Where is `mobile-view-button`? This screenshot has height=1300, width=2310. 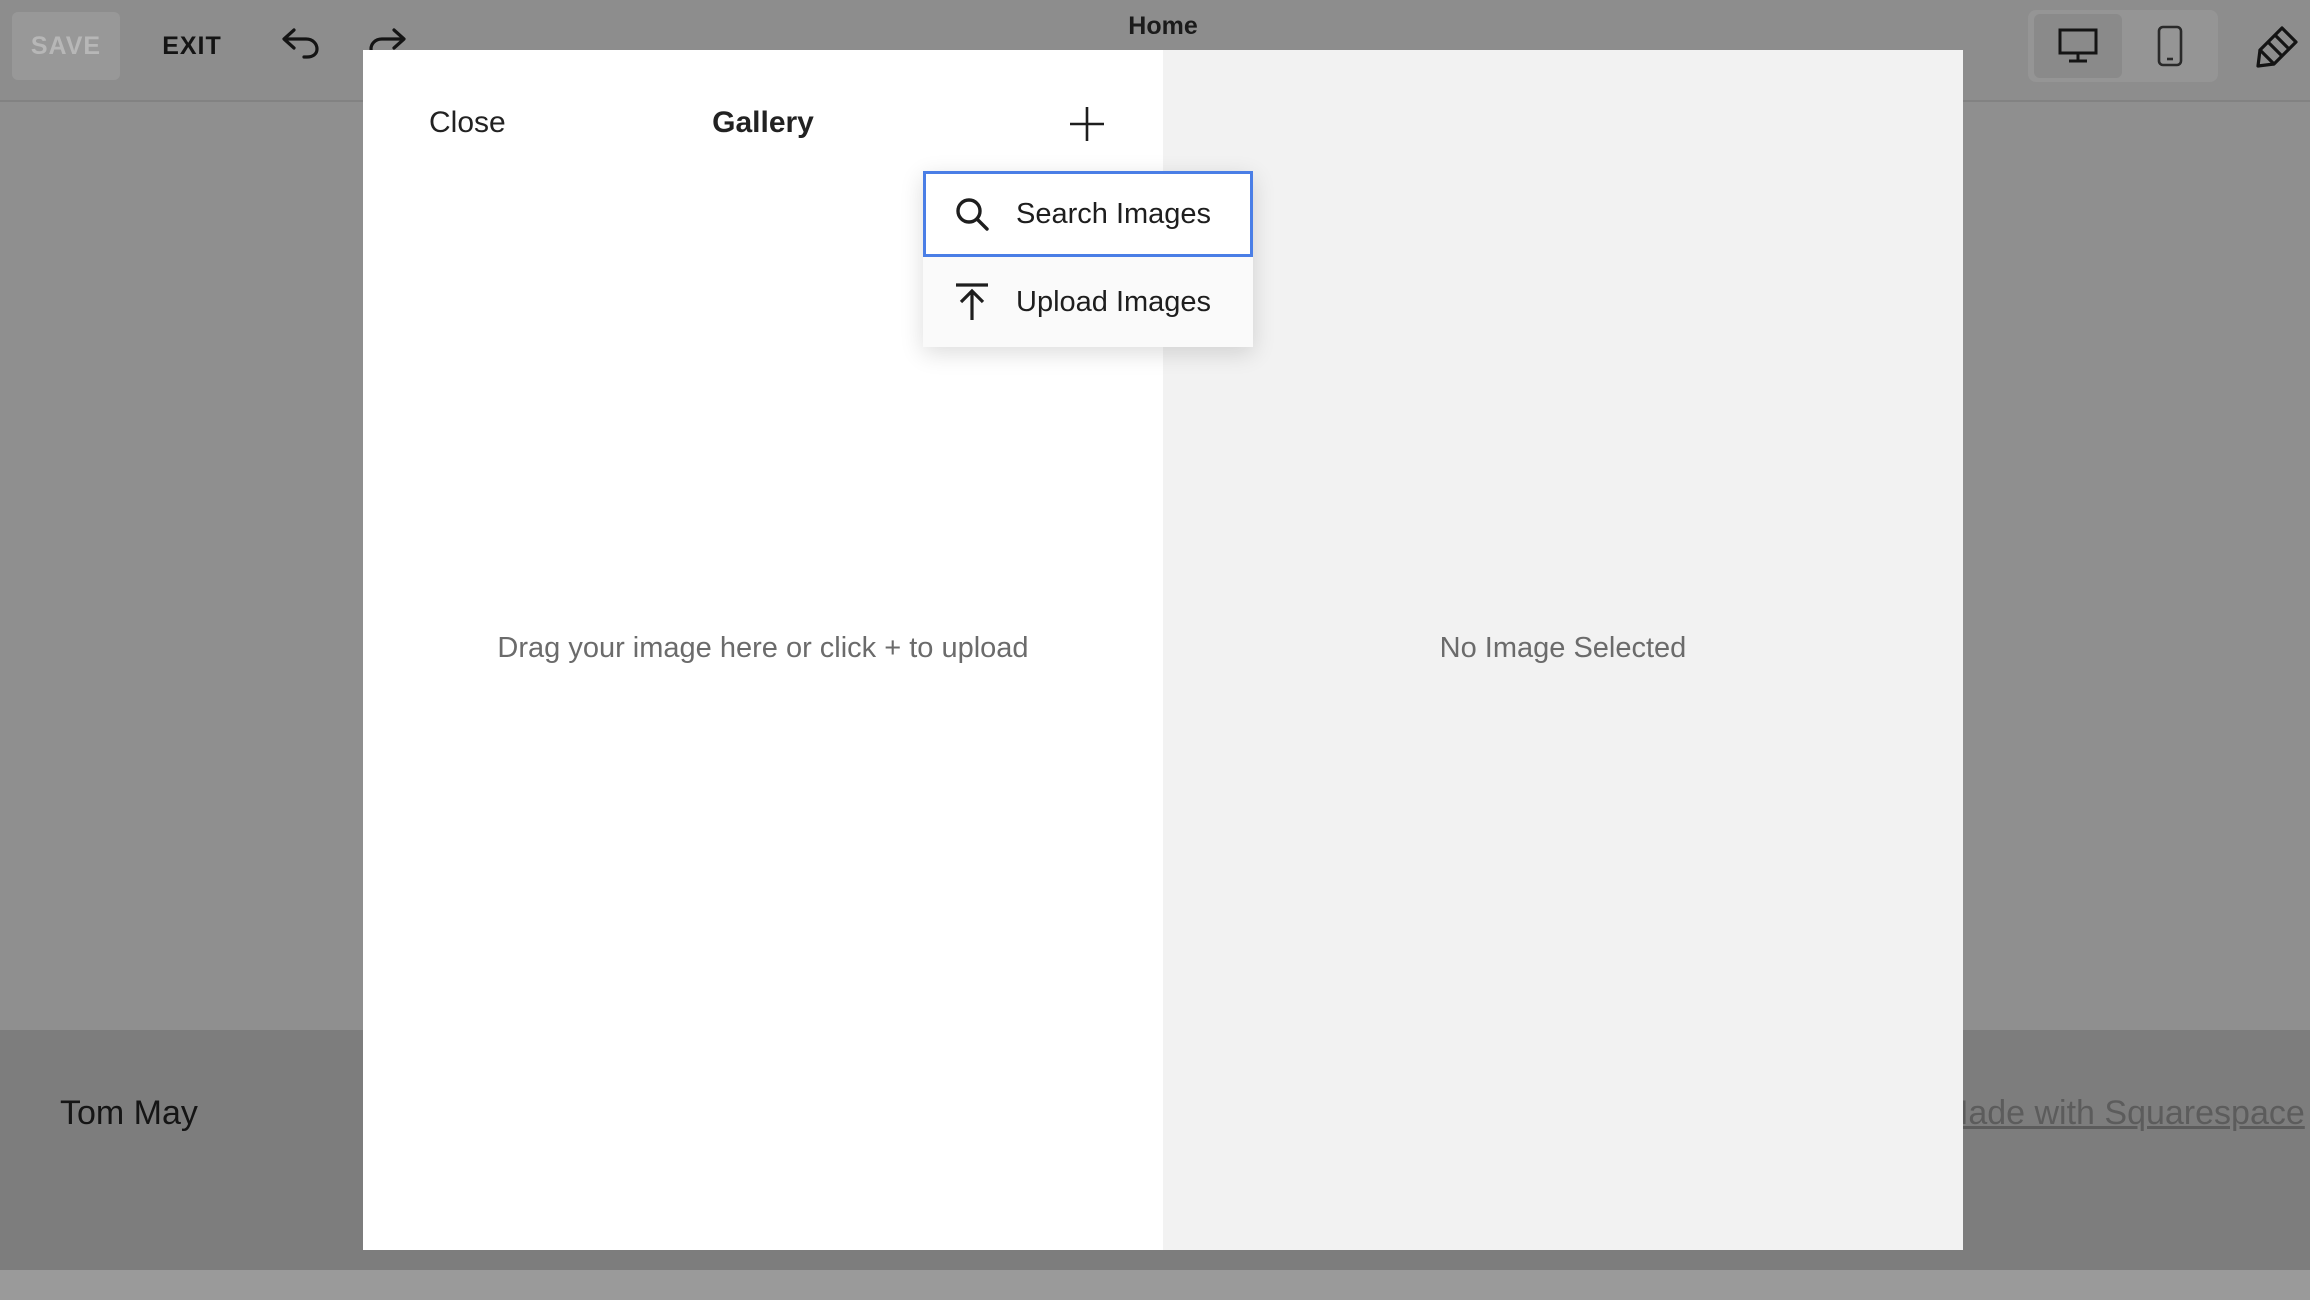
mobile-view-button is located at coordinates (2170, 46).